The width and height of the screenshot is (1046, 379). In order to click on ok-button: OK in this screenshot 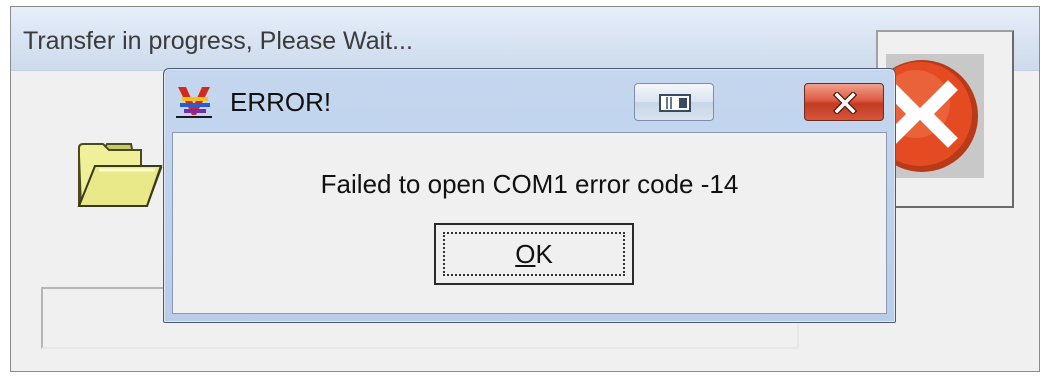, I will do `click(534, 254)`.